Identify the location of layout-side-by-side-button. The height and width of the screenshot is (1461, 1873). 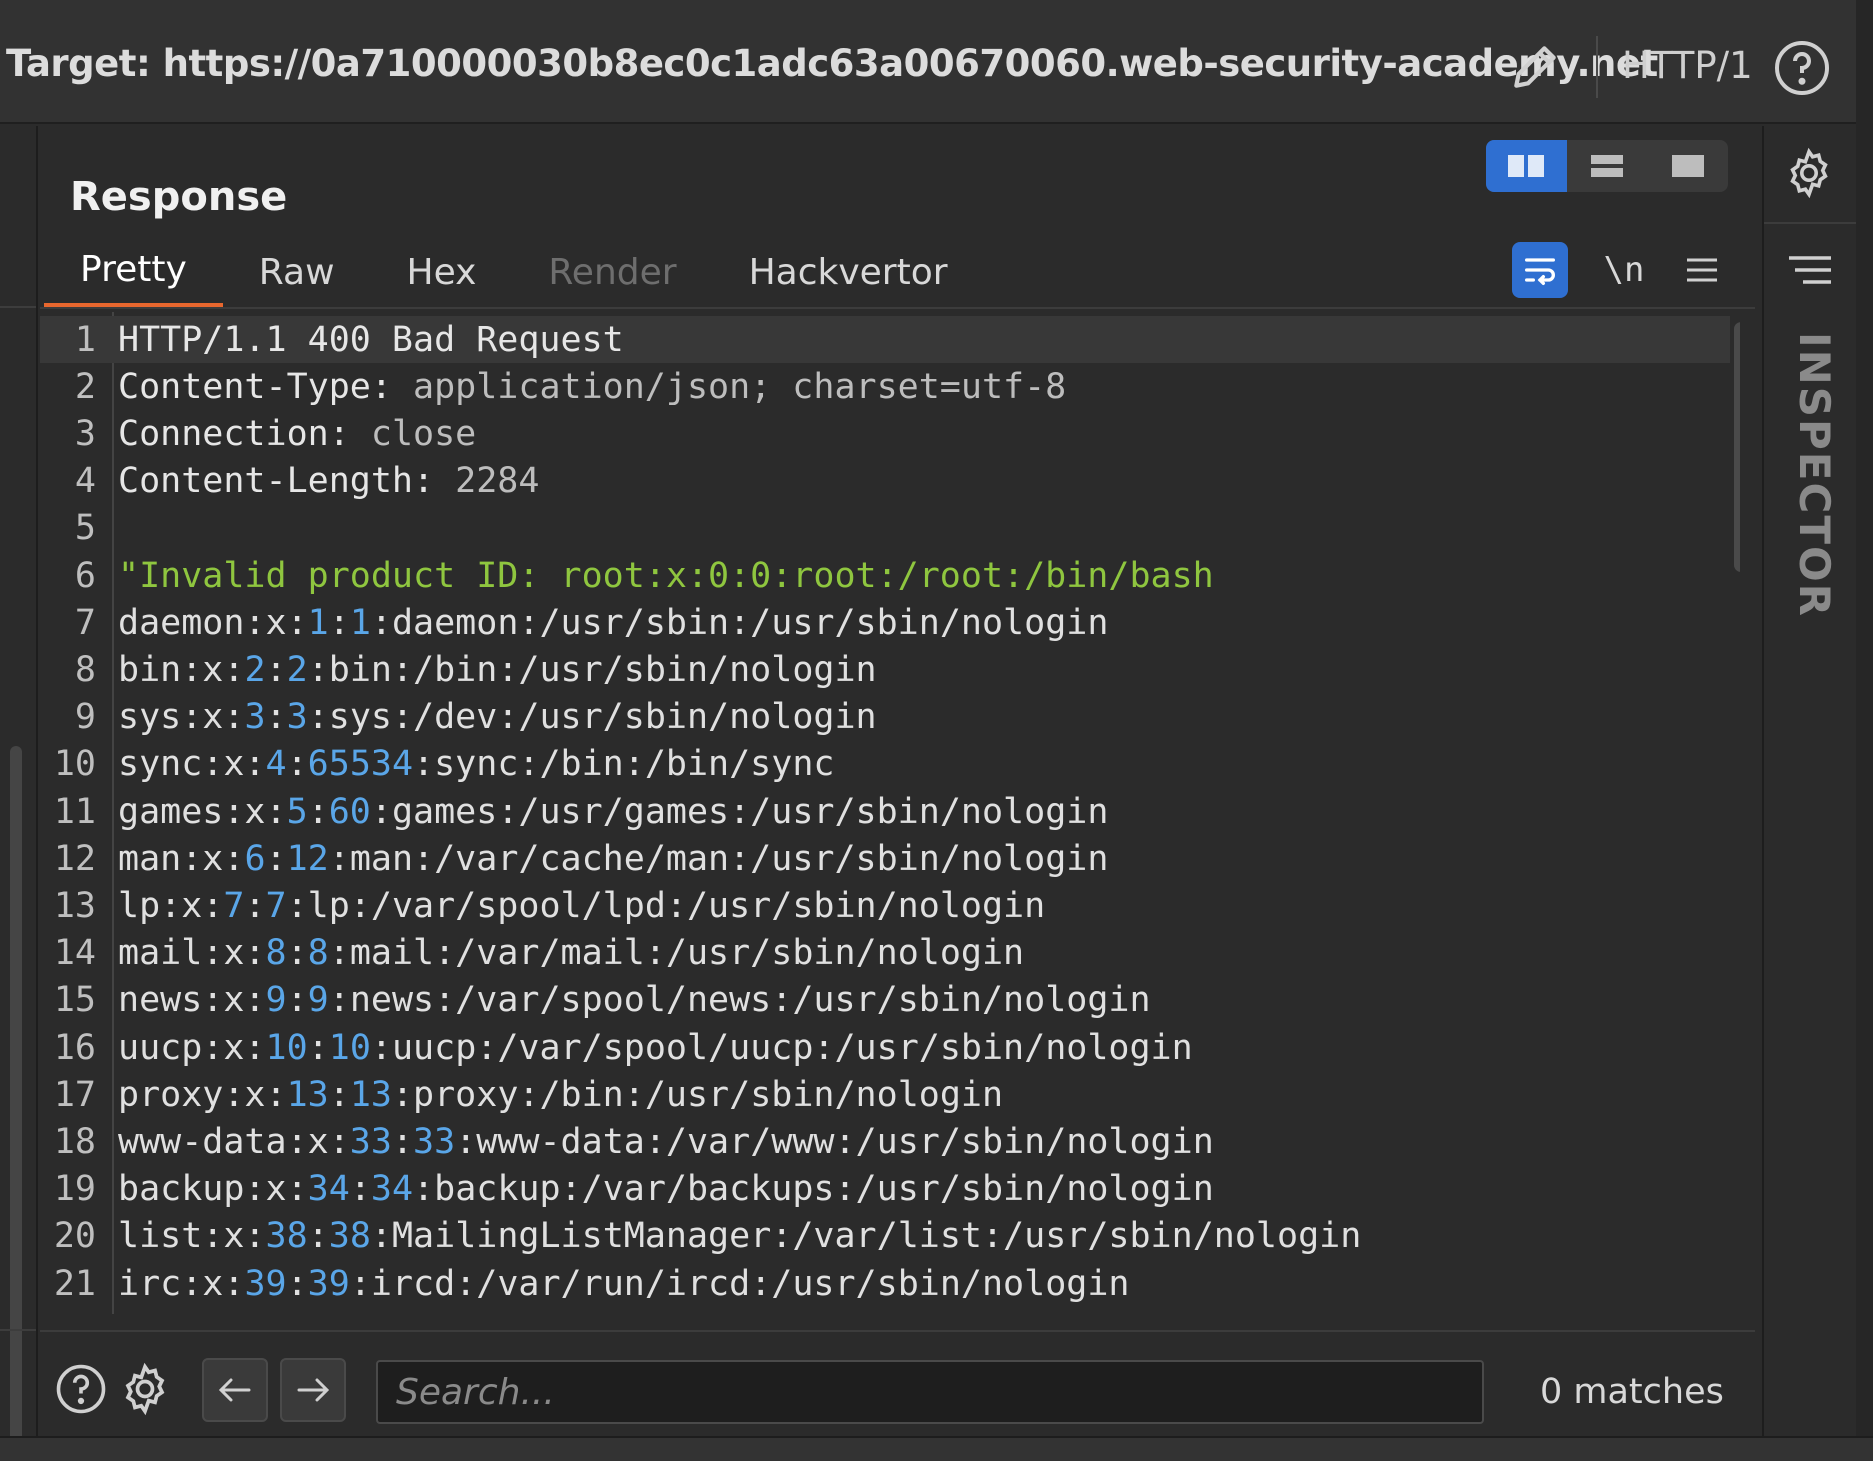
(1526, 166).